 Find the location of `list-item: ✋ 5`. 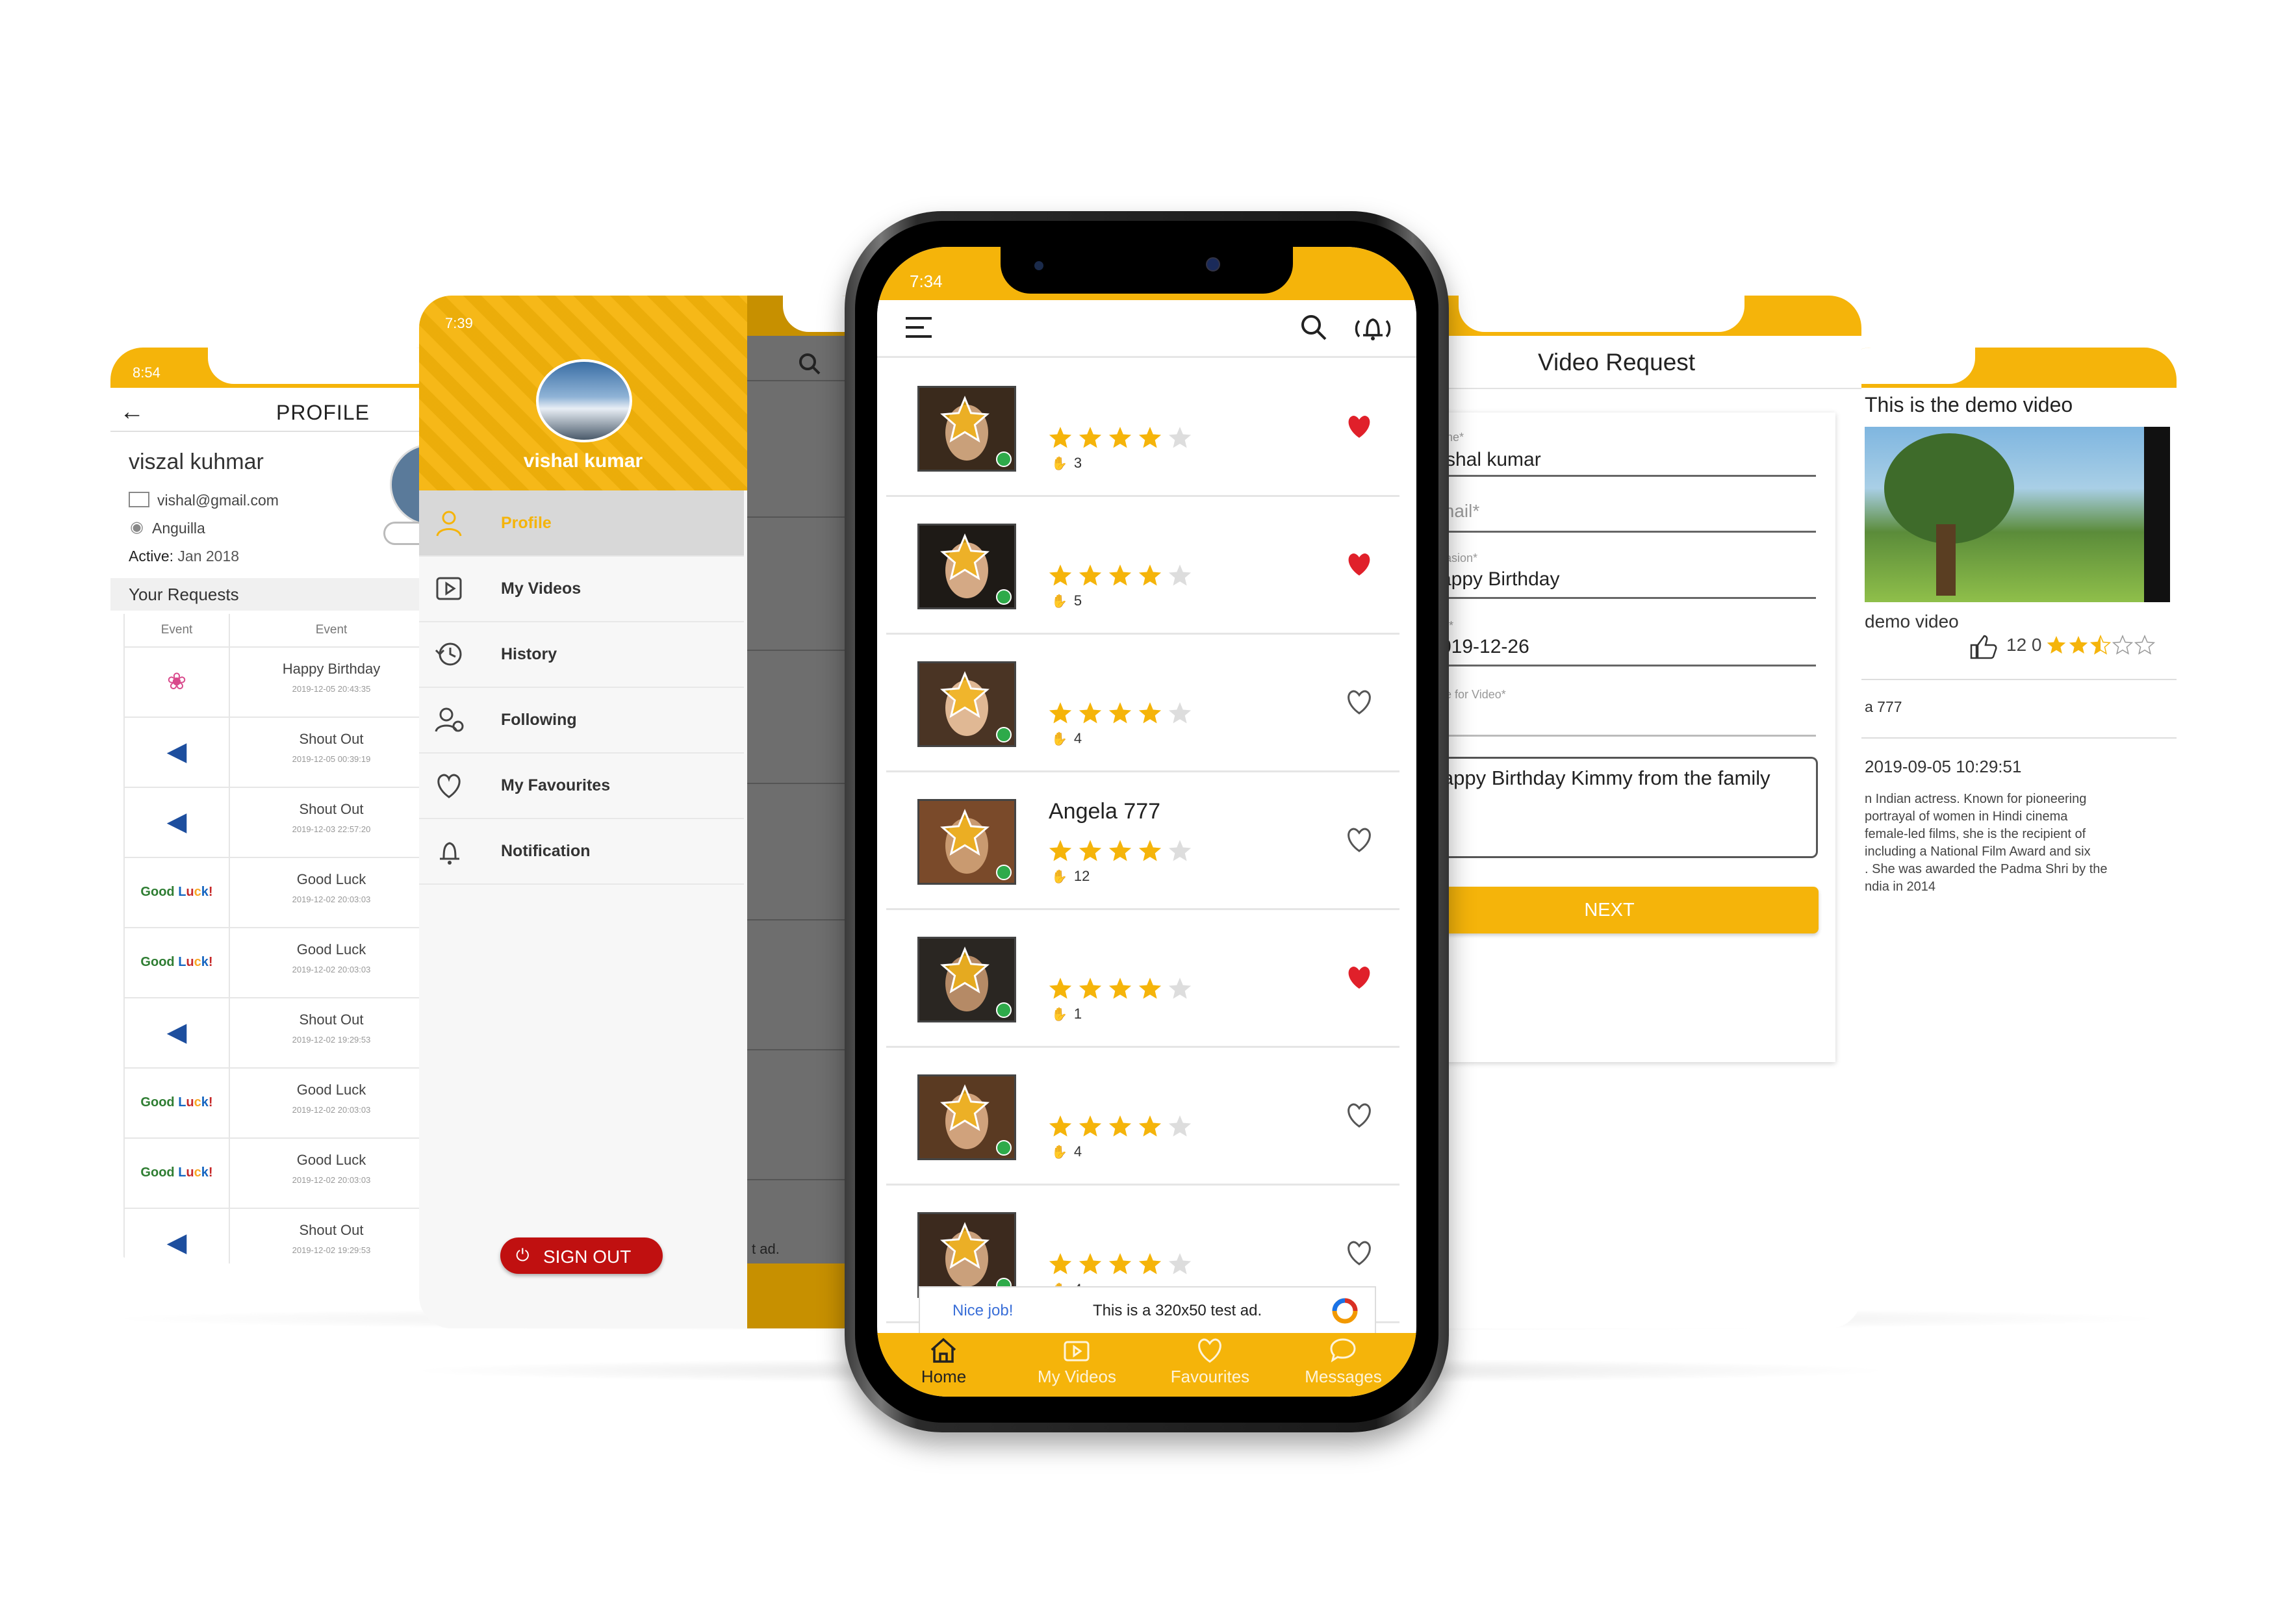

list-item: ✋ 5 is located at coordinates (1142, 565).